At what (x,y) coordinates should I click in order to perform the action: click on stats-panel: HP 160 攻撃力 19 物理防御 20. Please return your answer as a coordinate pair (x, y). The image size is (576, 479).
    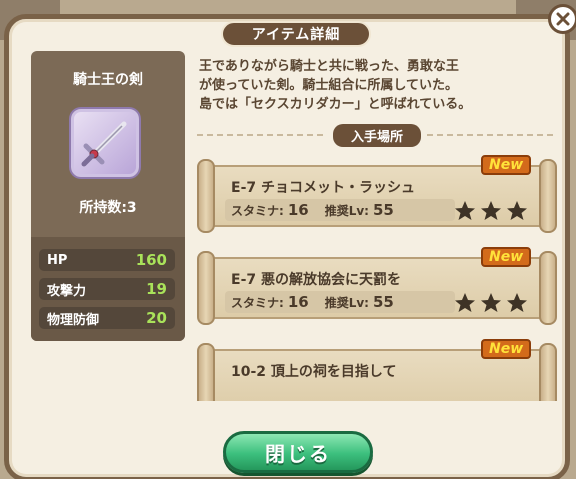
    Looking at the image, I should click on (108, 289).